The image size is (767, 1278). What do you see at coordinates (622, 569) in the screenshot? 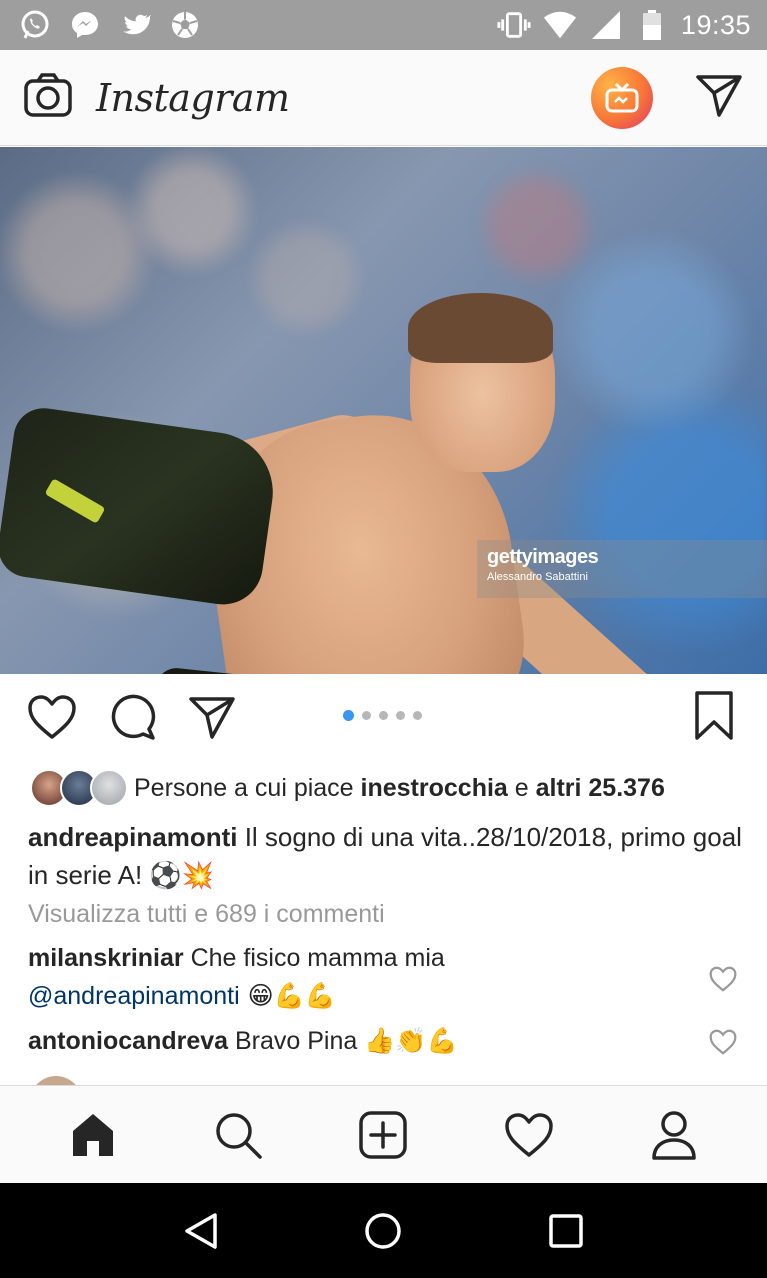
I see `getty-watermark: gettyimages Alessandro Sabattini` at bounding box center [622, 569].